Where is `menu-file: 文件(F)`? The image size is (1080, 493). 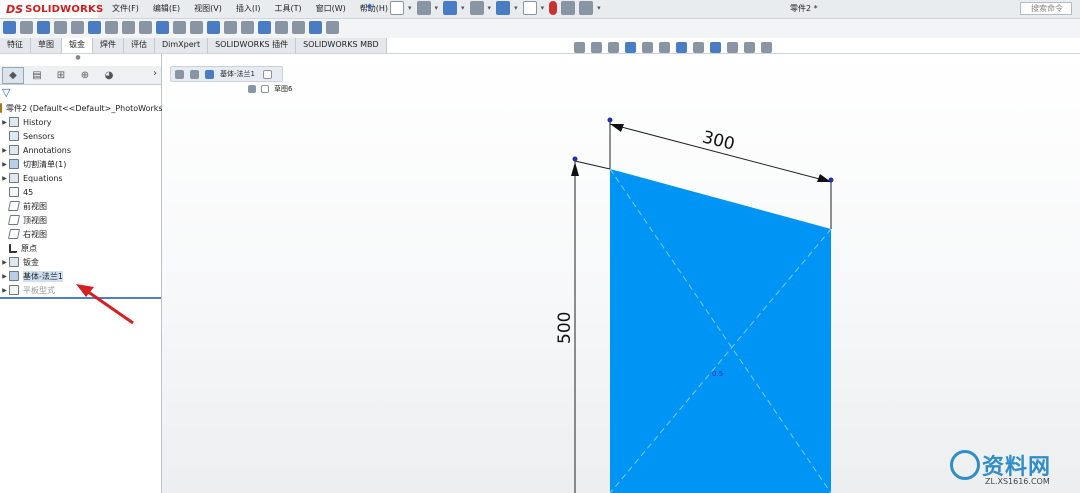 menu-file: 文件(F) is located at coordinates (125, 8).